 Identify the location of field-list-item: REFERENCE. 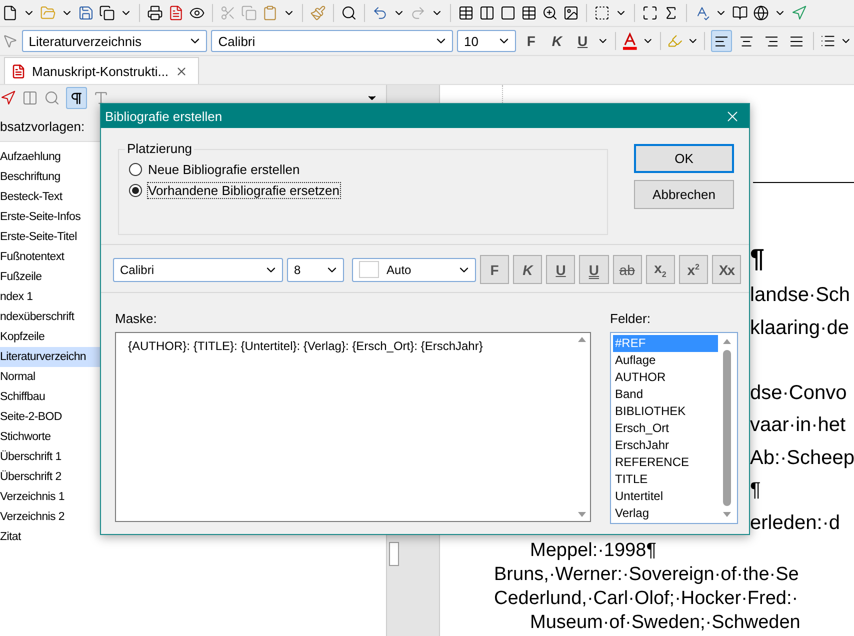
(665, 462).